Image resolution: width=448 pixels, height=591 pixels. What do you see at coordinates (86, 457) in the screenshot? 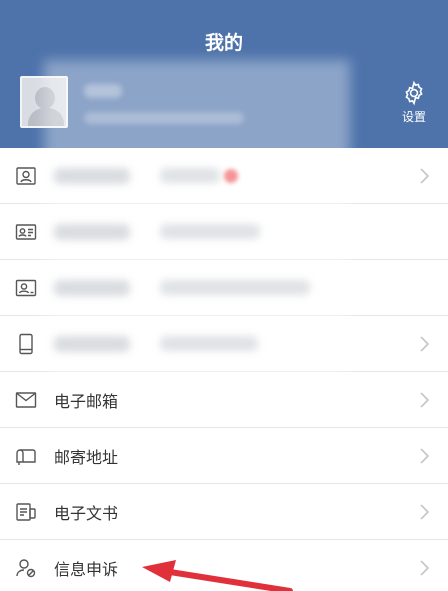
I see `list-item-label: 邮寄地址` at bounding box center [86, 457].